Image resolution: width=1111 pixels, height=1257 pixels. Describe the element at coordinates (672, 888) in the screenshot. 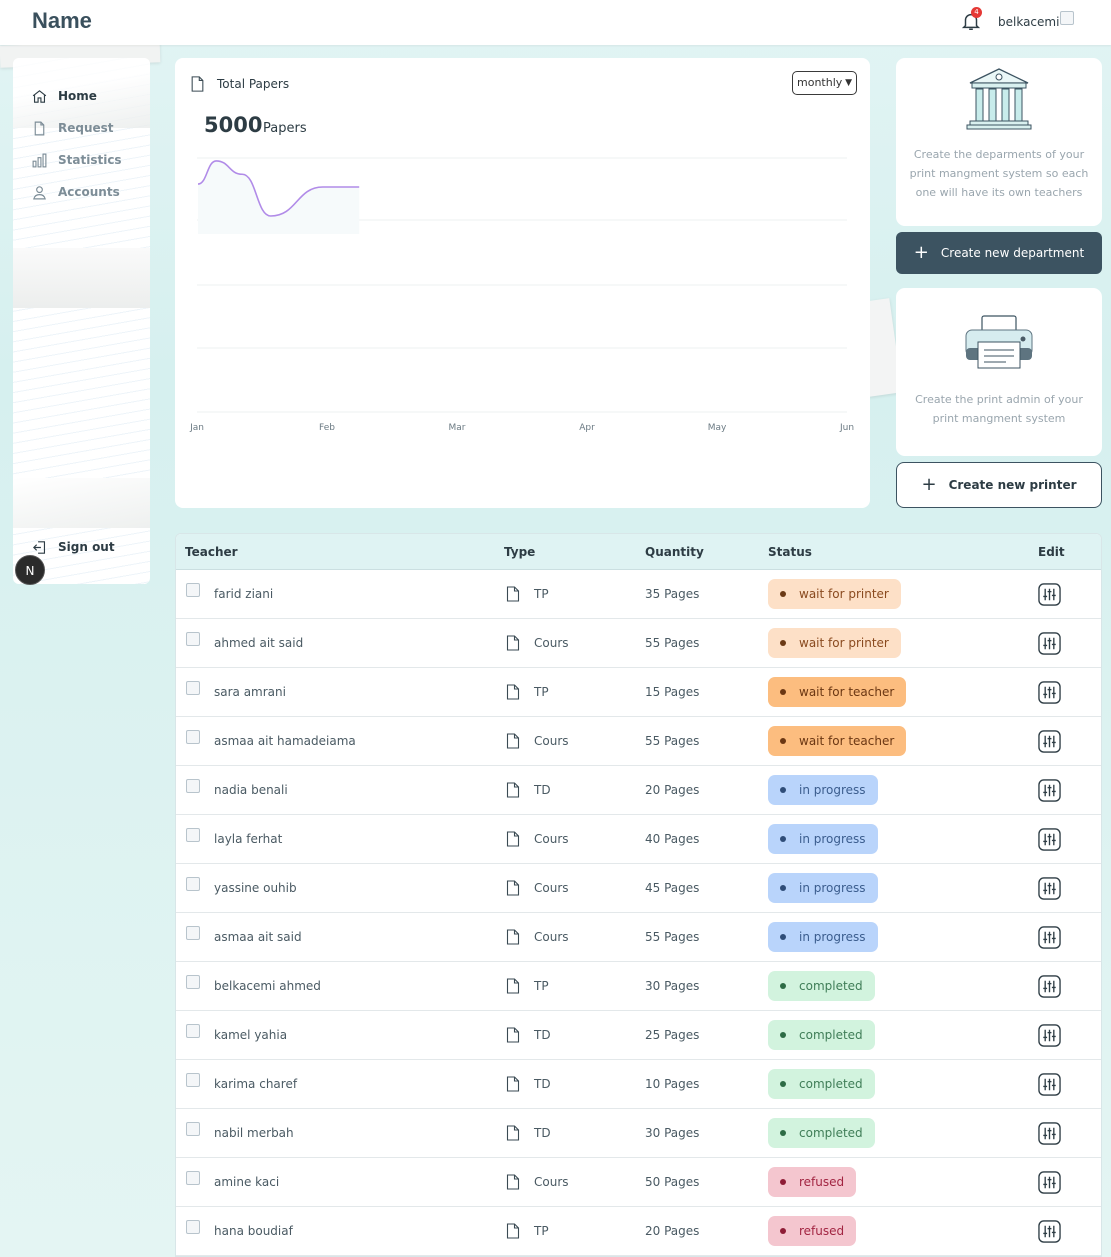

I see `paper-quantity: 45 Pages` at that location.